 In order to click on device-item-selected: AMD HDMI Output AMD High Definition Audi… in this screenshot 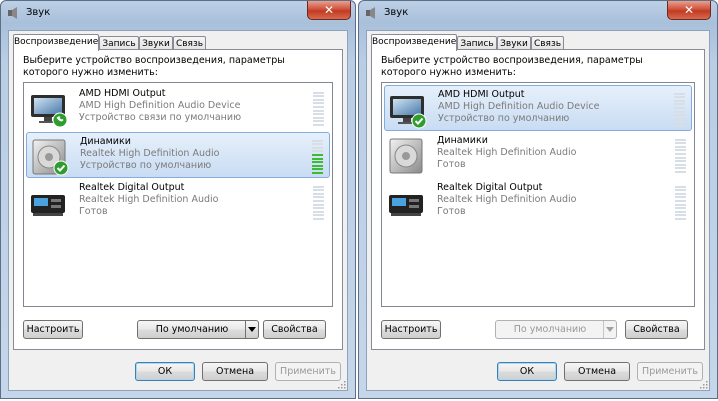, I will do `click(538, 108)`.